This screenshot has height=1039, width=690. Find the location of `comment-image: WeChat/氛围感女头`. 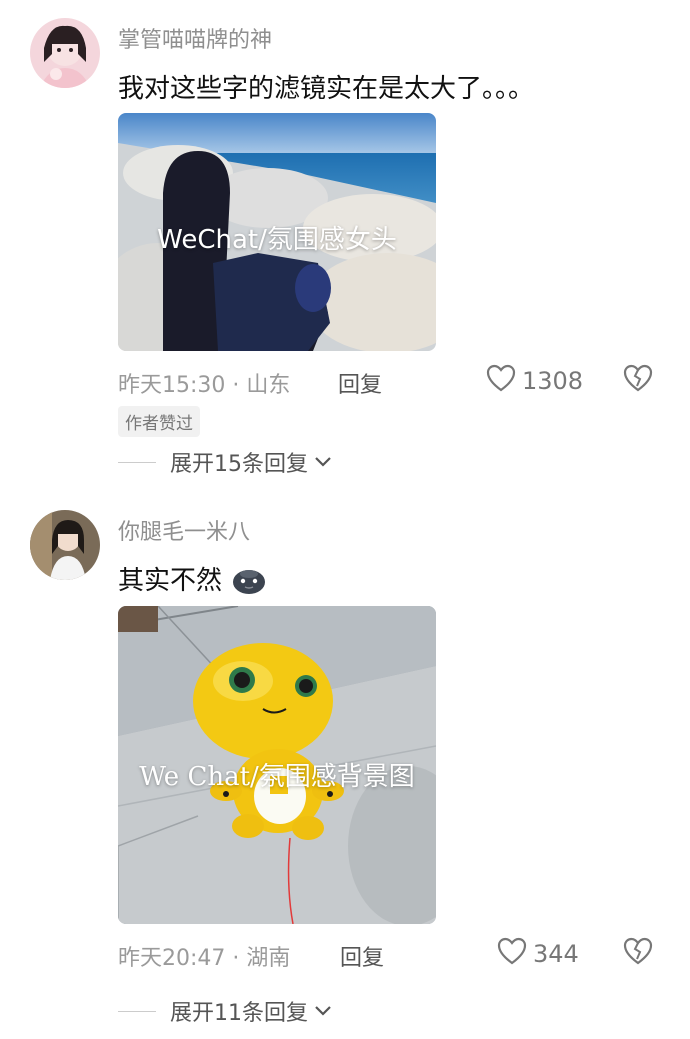

comment-image: WeChat/氛围感女头 is located at coordinates (277, 232).